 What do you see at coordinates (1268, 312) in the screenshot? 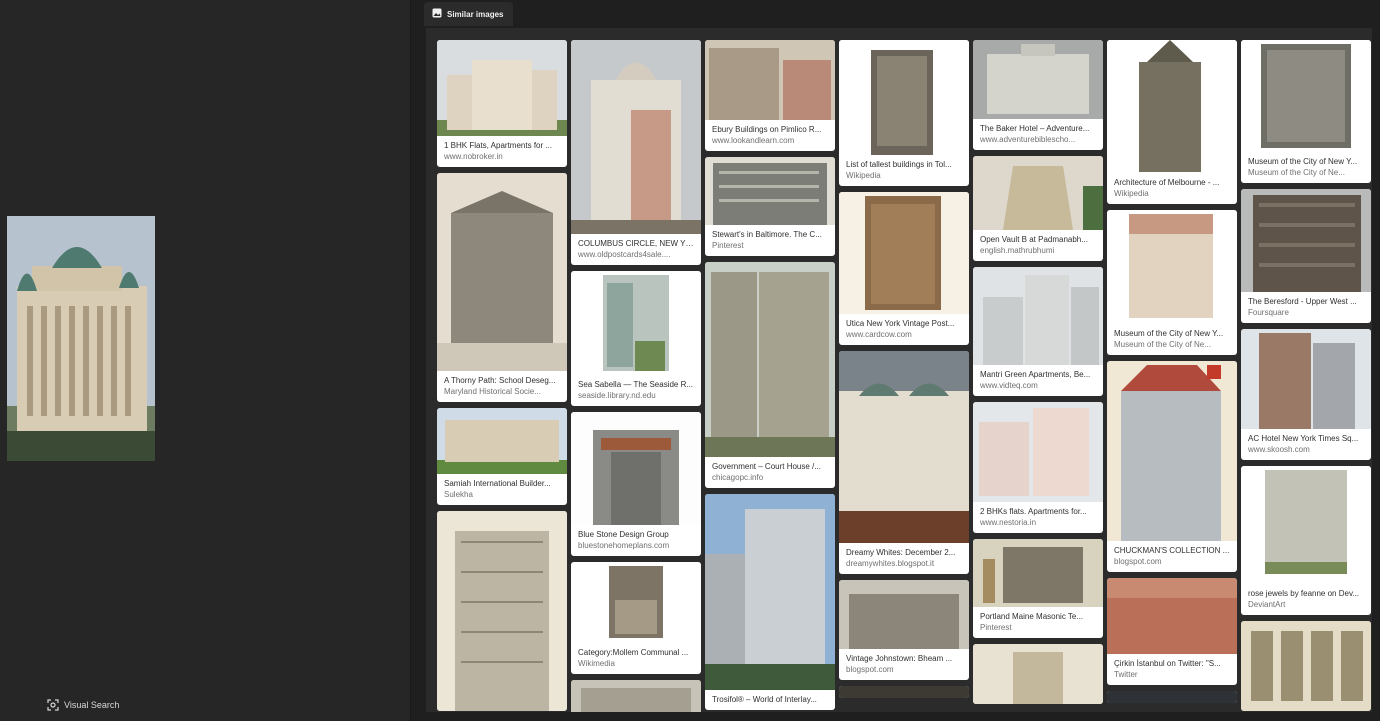
I see `result-source: Foursquare` at bounding box center [1268, 312].